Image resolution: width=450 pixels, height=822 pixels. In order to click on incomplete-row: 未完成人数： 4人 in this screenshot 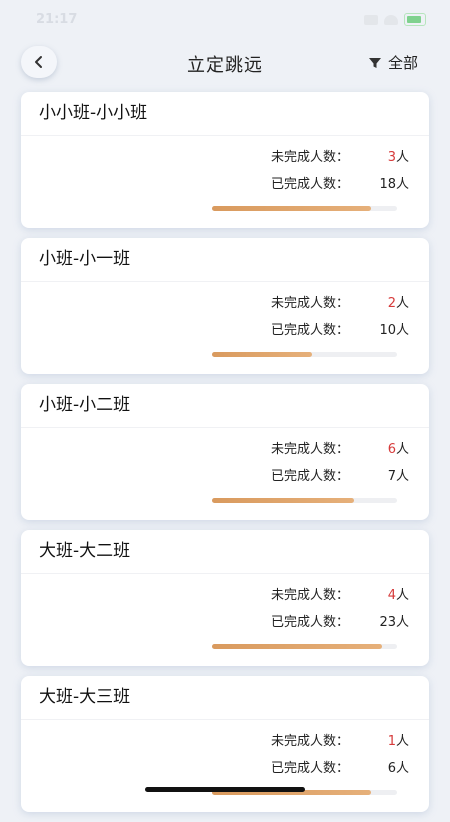, I will do `click(340, 593)`.